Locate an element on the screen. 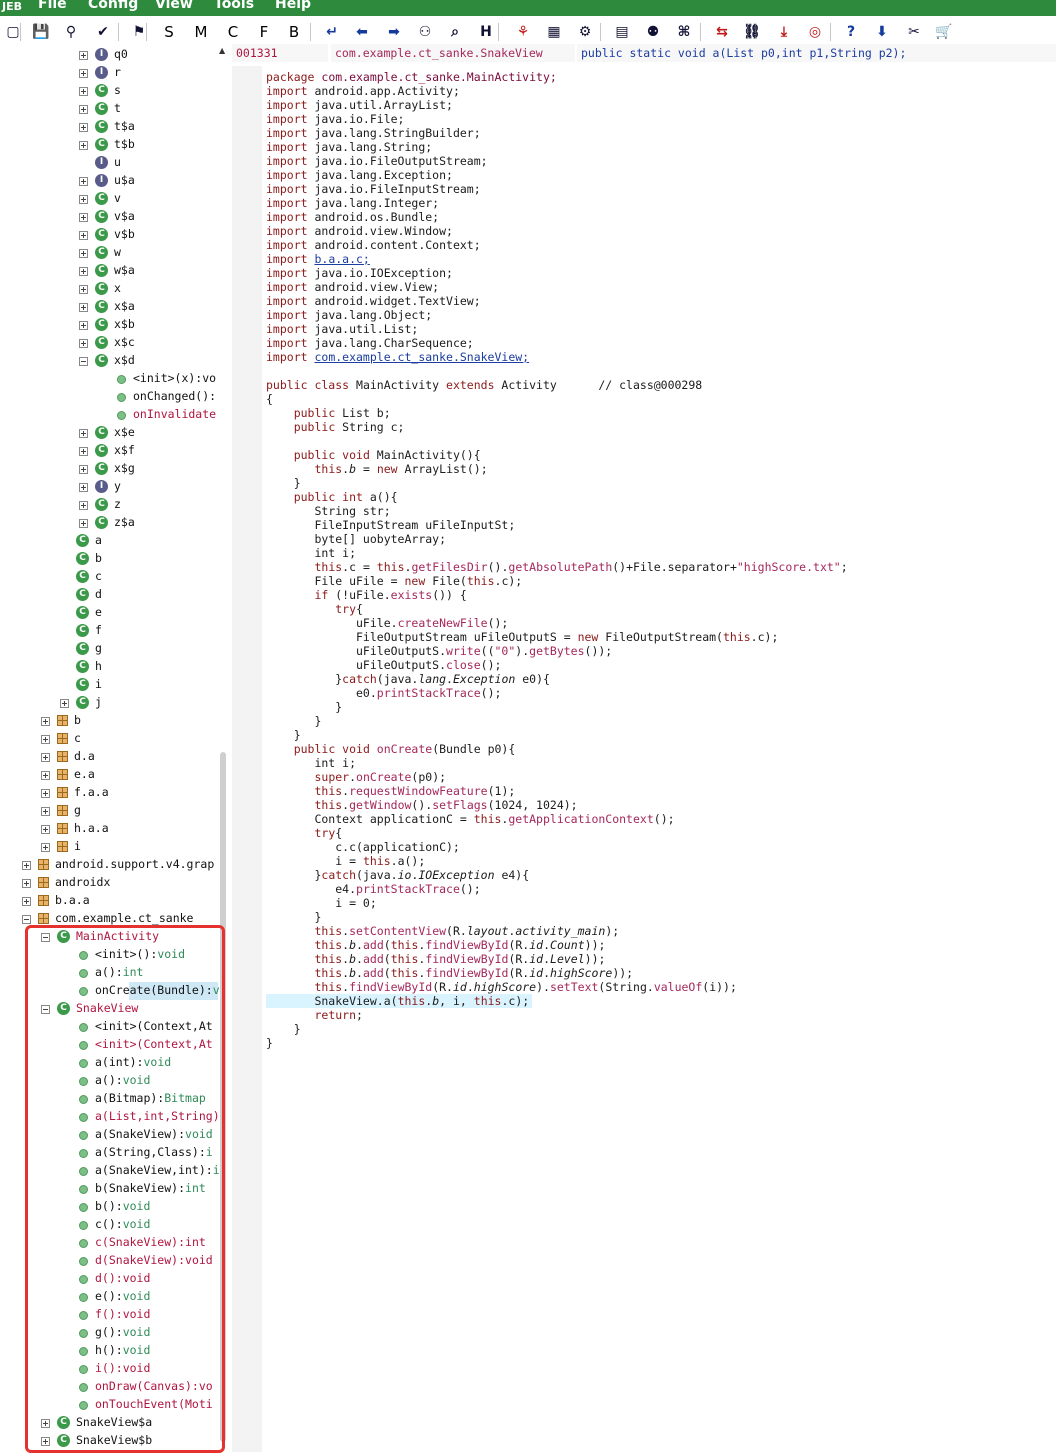 The height and width of the screenshot is (1453, 1056). tree-class-item: Cw$a is located at coordinates (109, 271).